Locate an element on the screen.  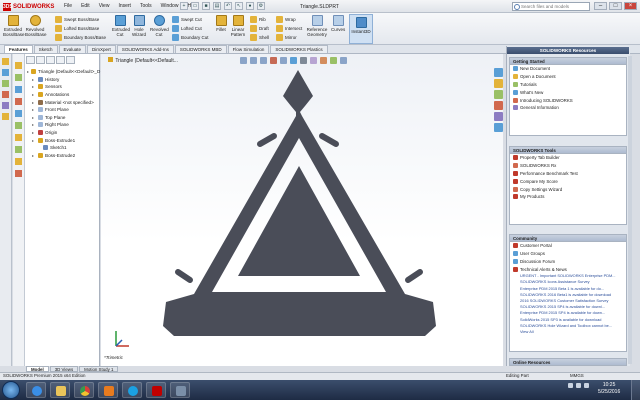
intersect-button: Intersect is located at coordinates (289, 28).